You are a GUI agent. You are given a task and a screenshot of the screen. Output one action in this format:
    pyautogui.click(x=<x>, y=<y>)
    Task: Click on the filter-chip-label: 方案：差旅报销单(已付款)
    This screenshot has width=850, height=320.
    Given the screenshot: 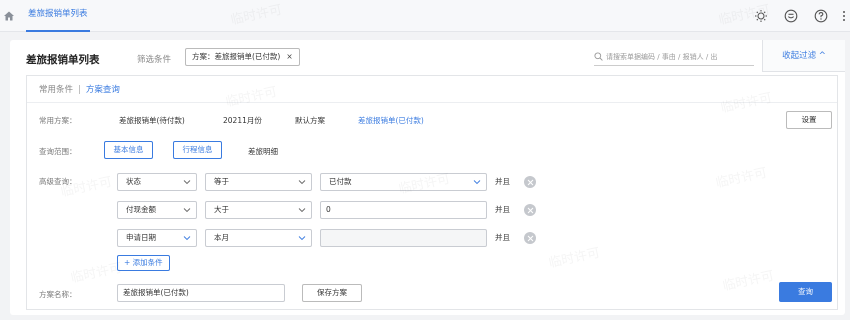 What is the action you would take?
    pyautogui.click(x=236, y=56)
    